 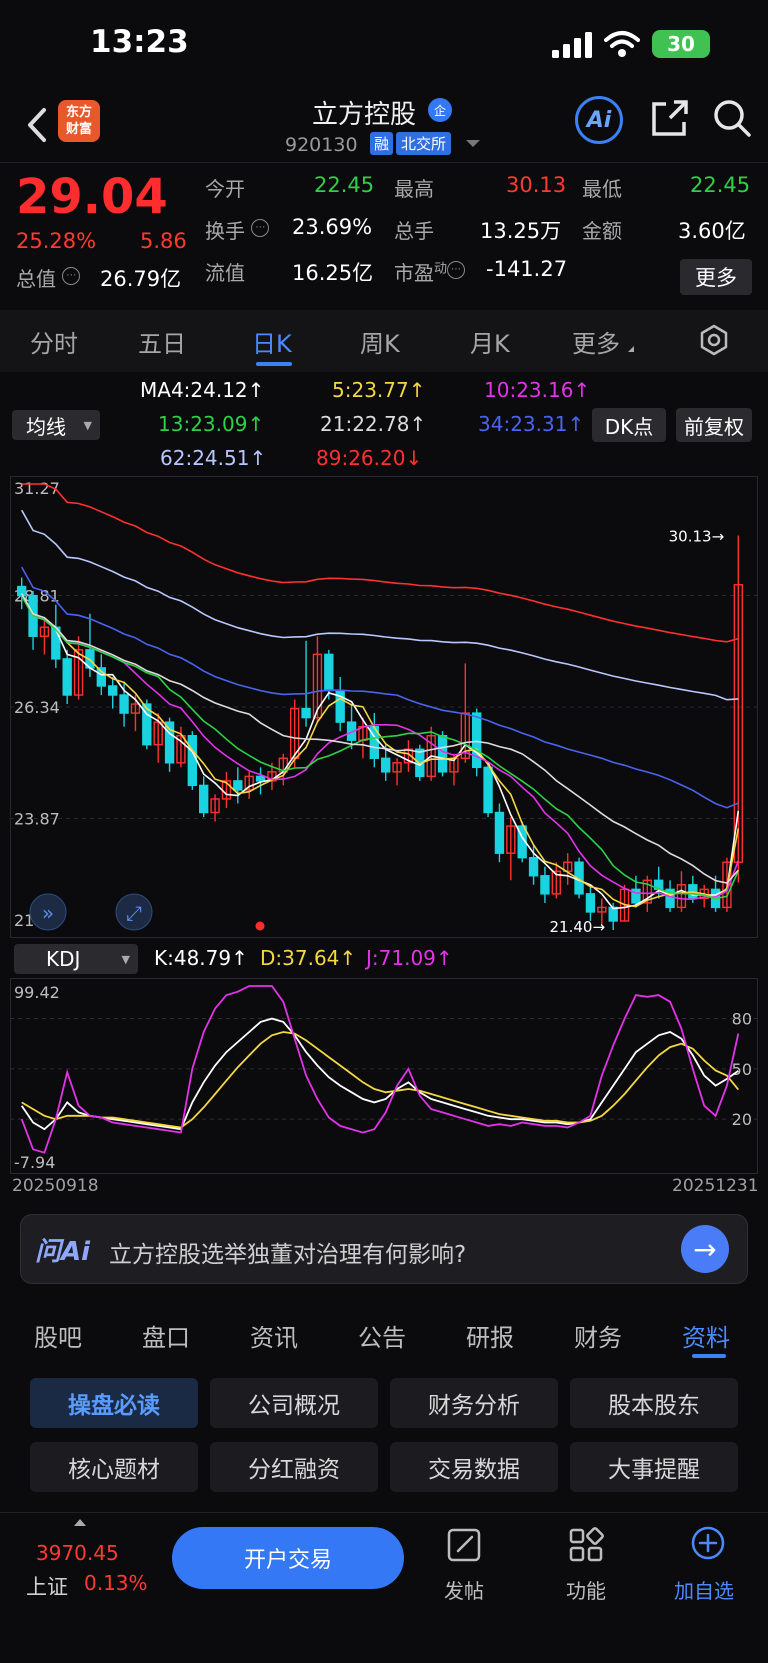 What do you see at coordinates (631, 349) in the screenshot?
I see `more-corner-icon` at bounding box center [631, 349].